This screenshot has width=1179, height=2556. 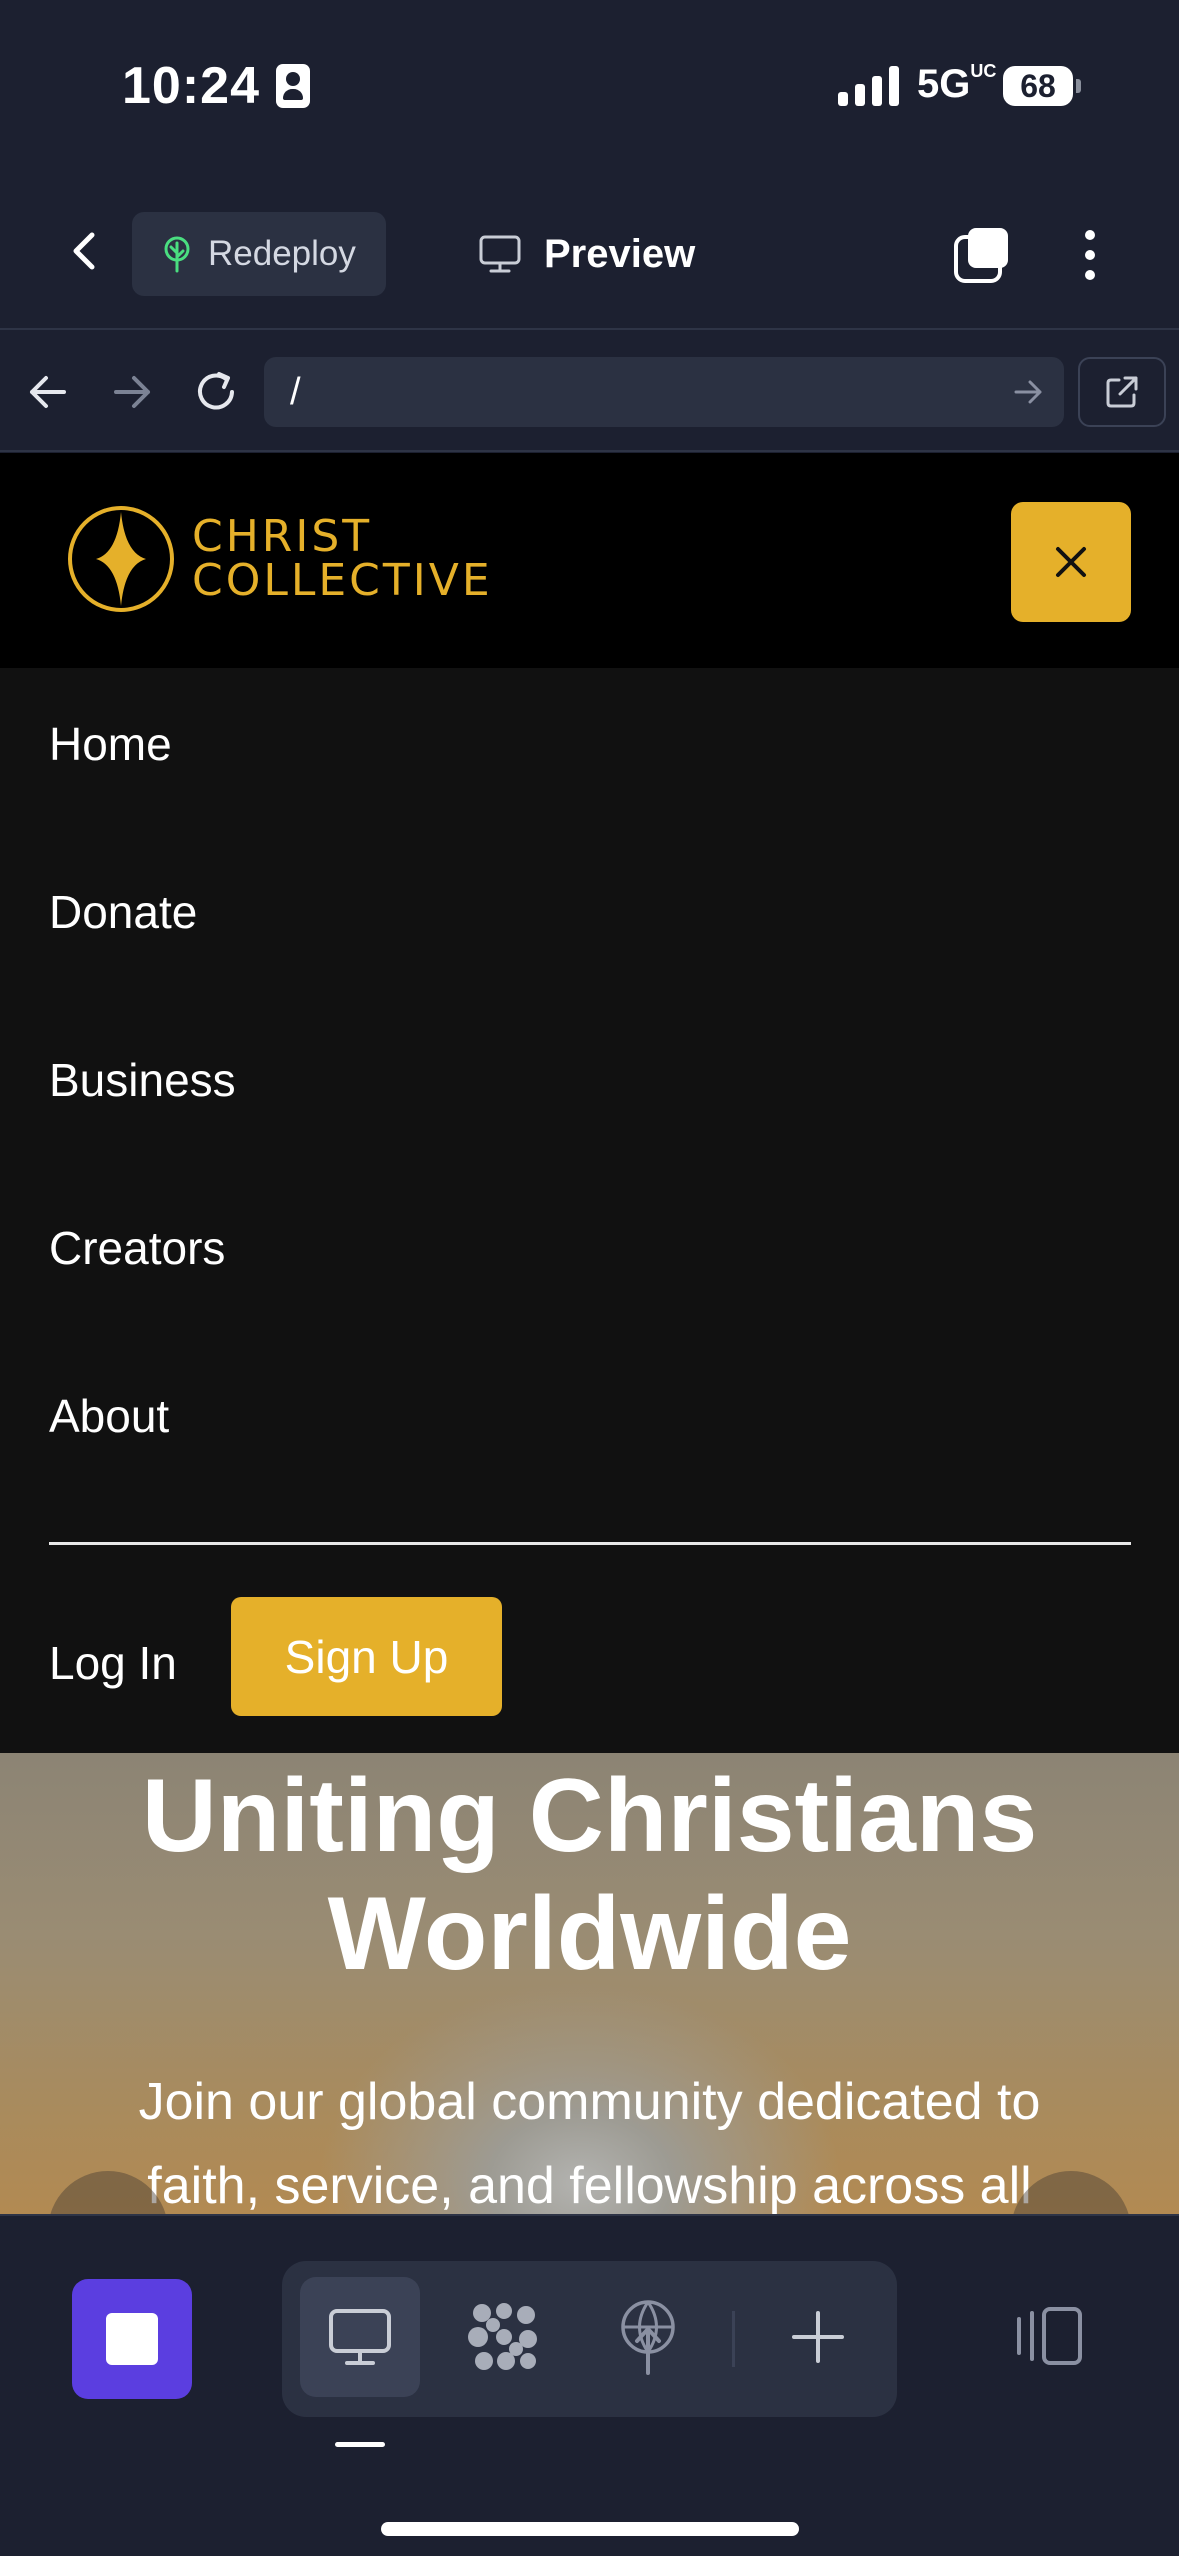 I want to click on nav-item-donate: Donate, so click(x=123, y=912).